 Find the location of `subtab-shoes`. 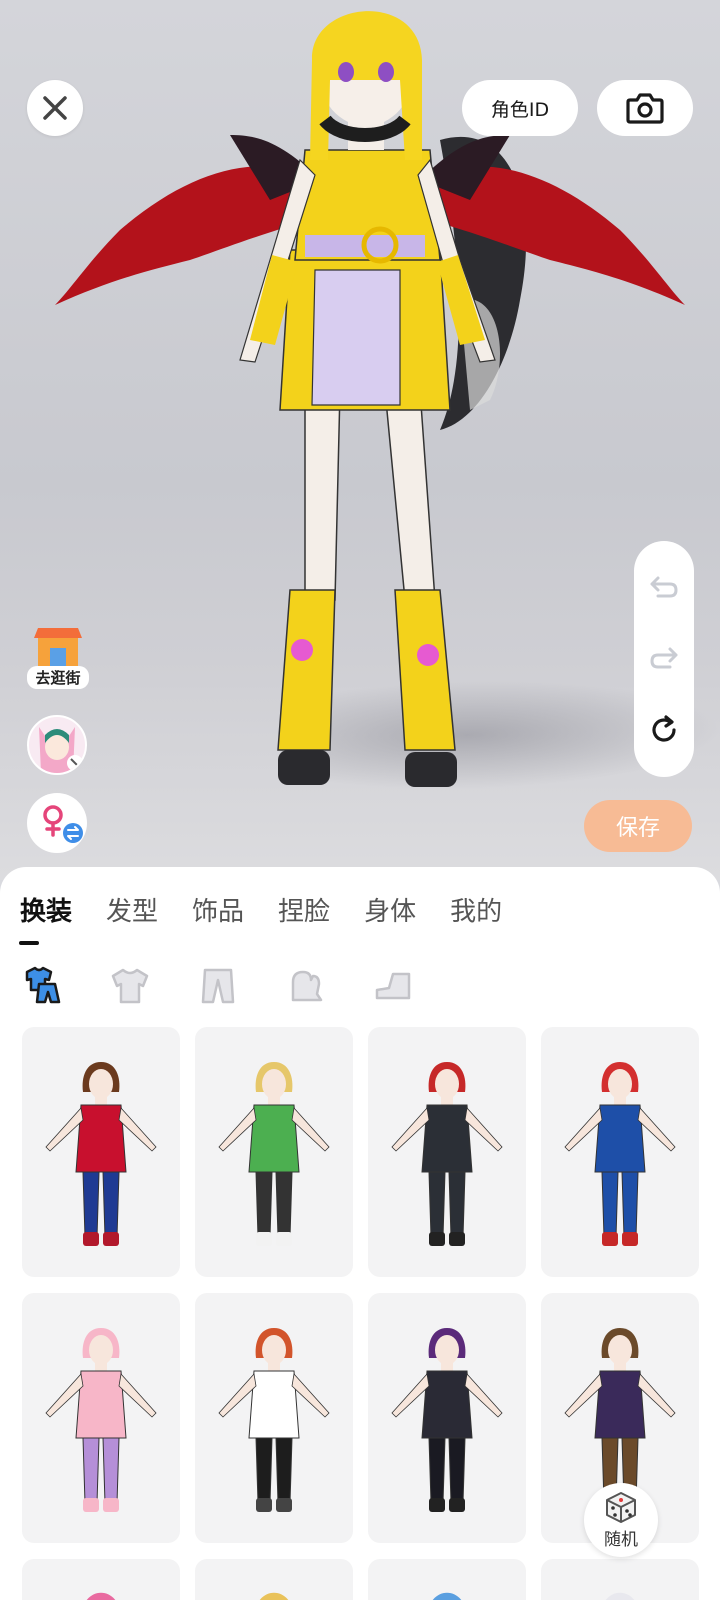

subtab-shoes is located at coordinates (394, 986).